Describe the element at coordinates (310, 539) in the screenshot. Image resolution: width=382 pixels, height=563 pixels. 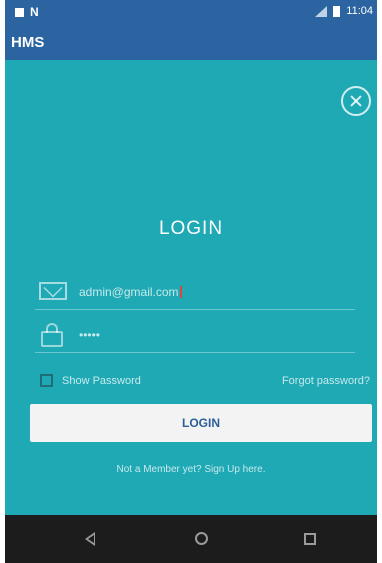
I see `recents-square-icon` at that location.